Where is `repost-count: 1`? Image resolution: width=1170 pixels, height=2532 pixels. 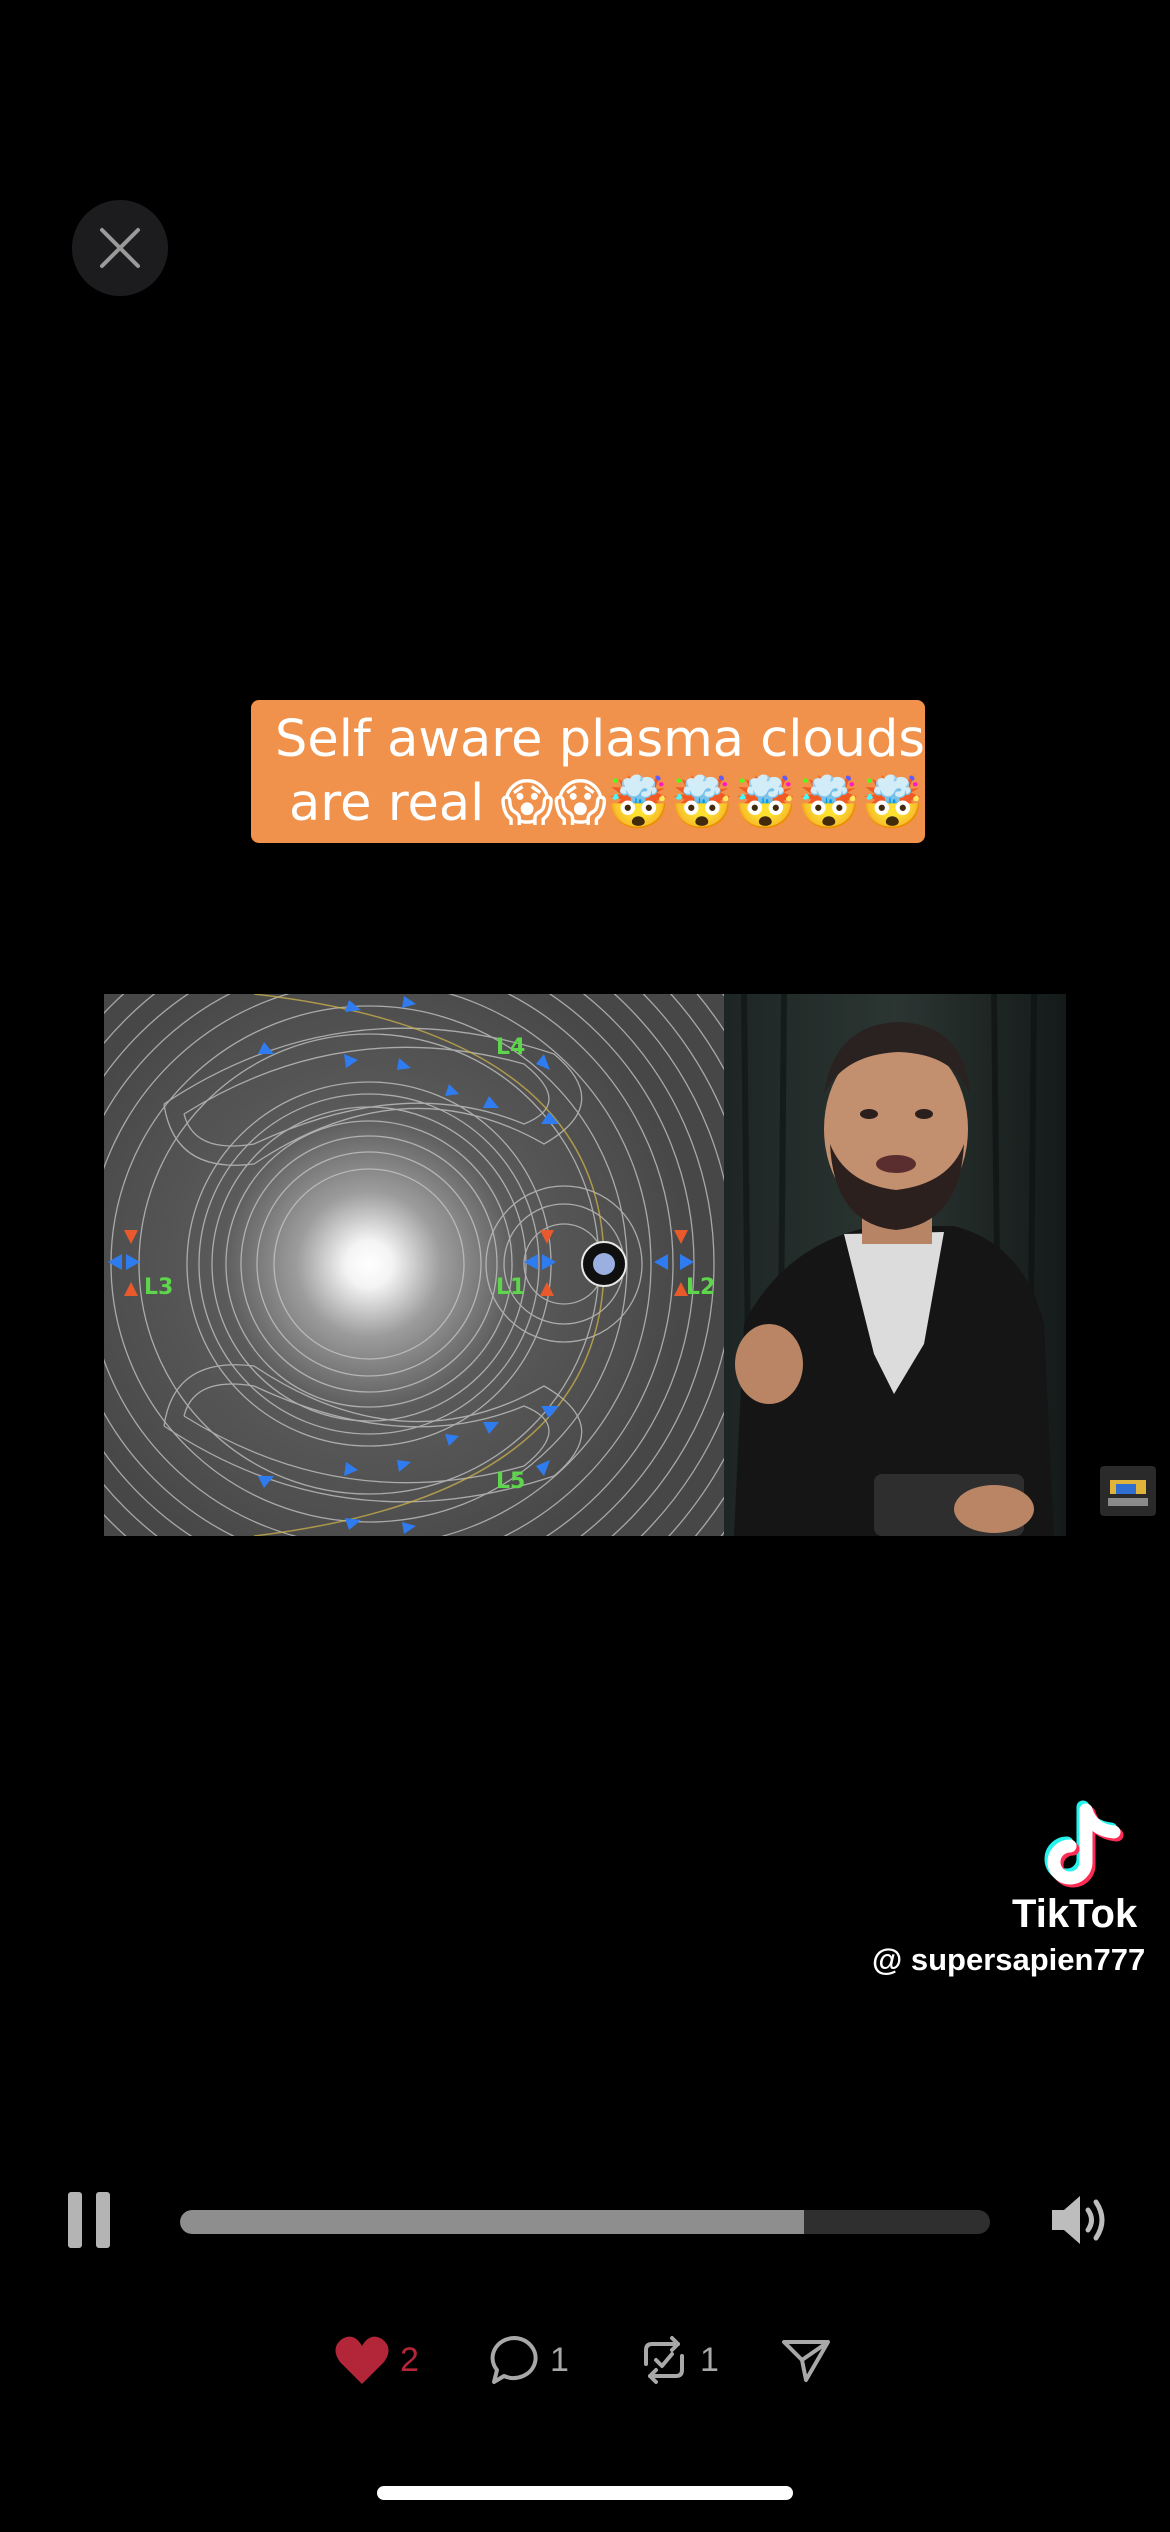 repost-count: 1 is located at coordinates (709, 2359).